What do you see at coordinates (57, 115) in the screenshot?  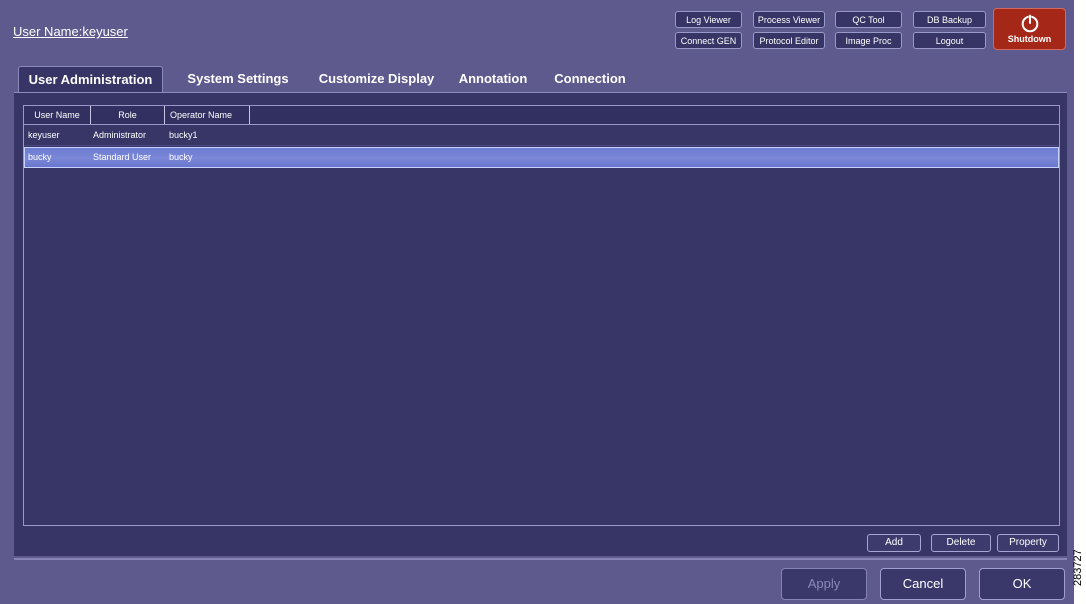 I see `column-user-name: User Name` at bounding box center [57, 115].